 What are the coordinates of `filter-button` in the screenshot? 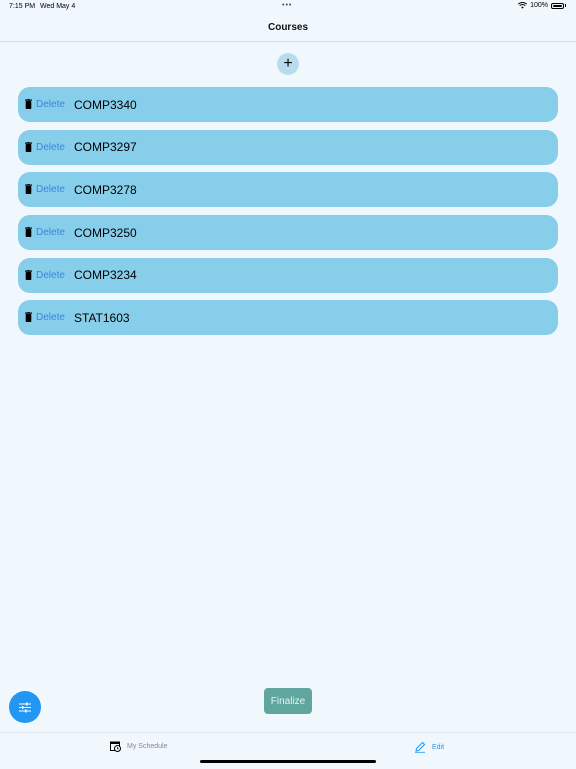 It's located at (25, 707).